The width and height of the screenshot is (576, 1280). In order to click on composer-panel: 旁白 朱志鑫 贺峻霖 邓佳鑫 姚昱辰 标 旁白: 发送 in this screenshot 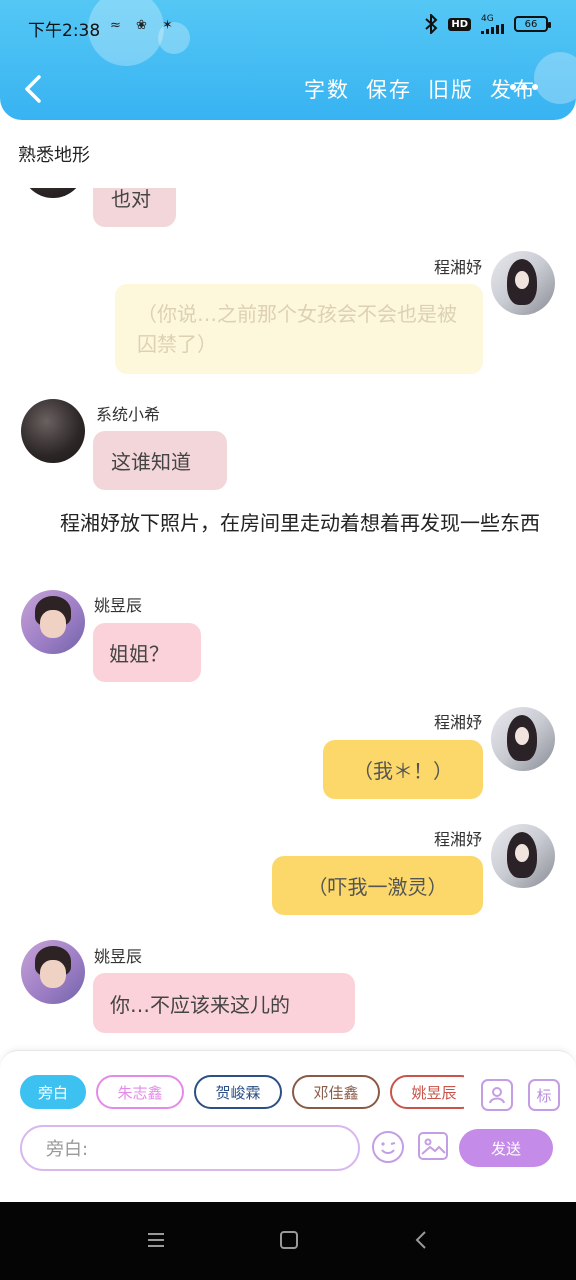, I will do `click(288, 1126)`.